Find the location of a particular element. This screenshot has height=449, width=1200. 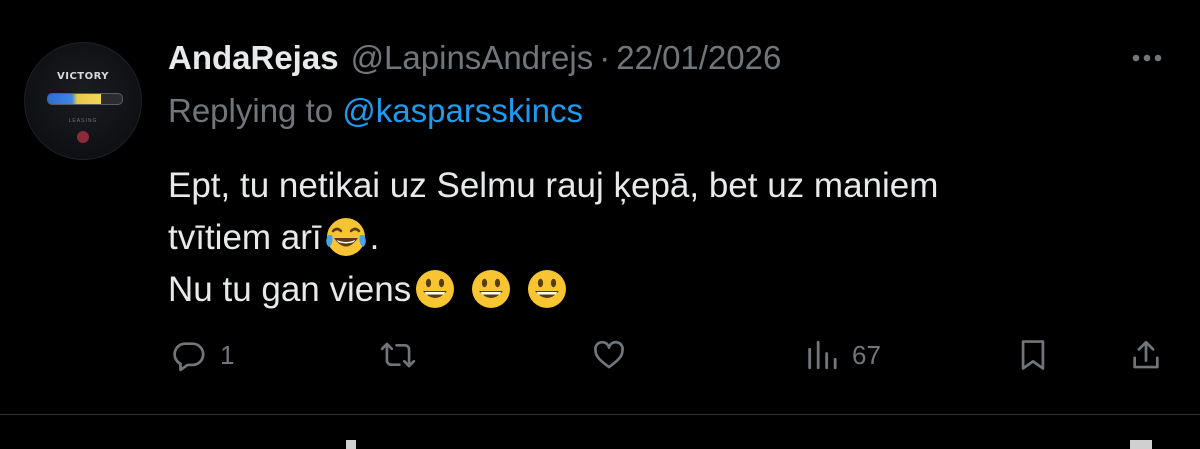

share-icon is located at coordinates (1146, 354).